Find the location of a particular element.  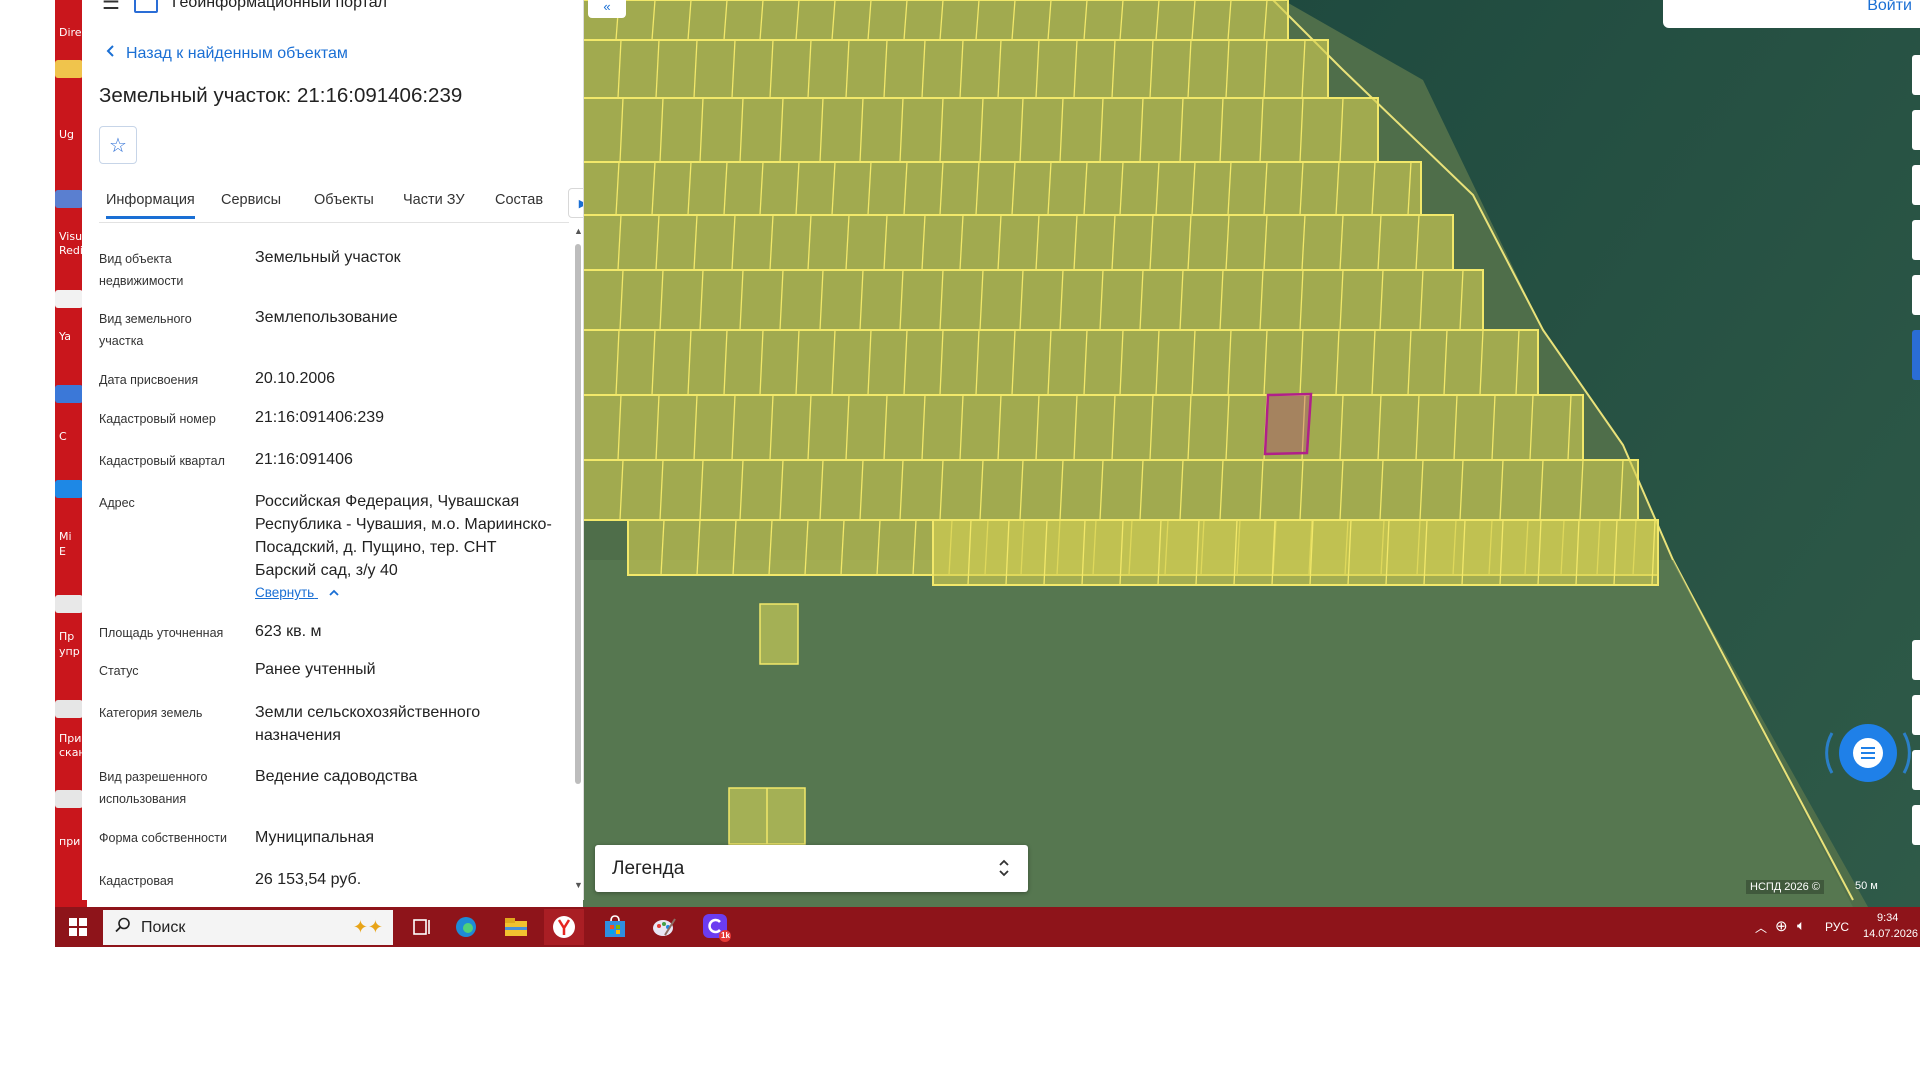

map-attribution: НСПД 2026 © is located at coordinates (1785, 887).